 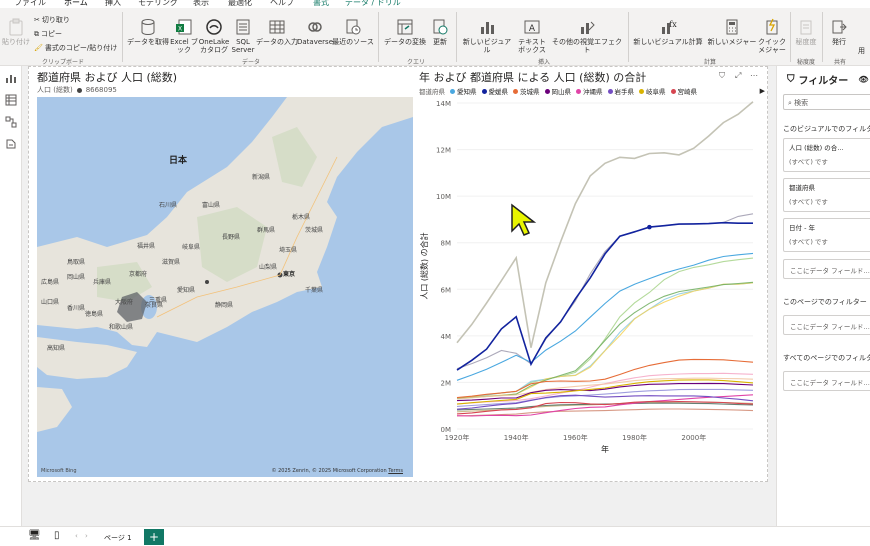 What do you see at coordinates (487, 33) in the screenshot?
I see `new-visual-button: 新しいビジュアル` at bounding box center [487, 33].